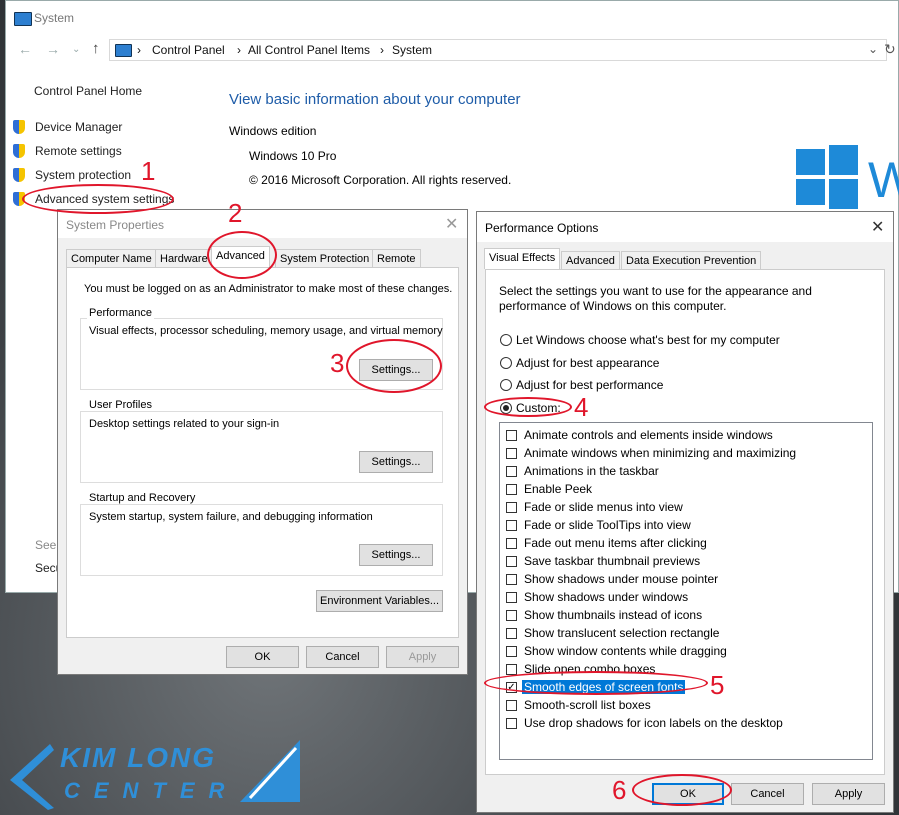 The height and width of the screenshot is (815, 899). What do you see at coordinates (619, 790) in the screenshot?
I see `annotation-number: 6` at bounding box center [619, 790].